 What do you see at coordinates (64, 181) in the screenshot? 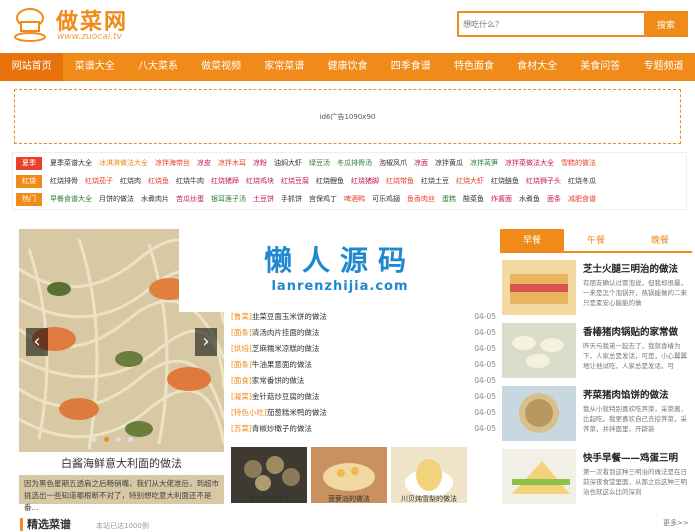
I see `tag-link: 红烧排骨` at bounding box center [64, 181].